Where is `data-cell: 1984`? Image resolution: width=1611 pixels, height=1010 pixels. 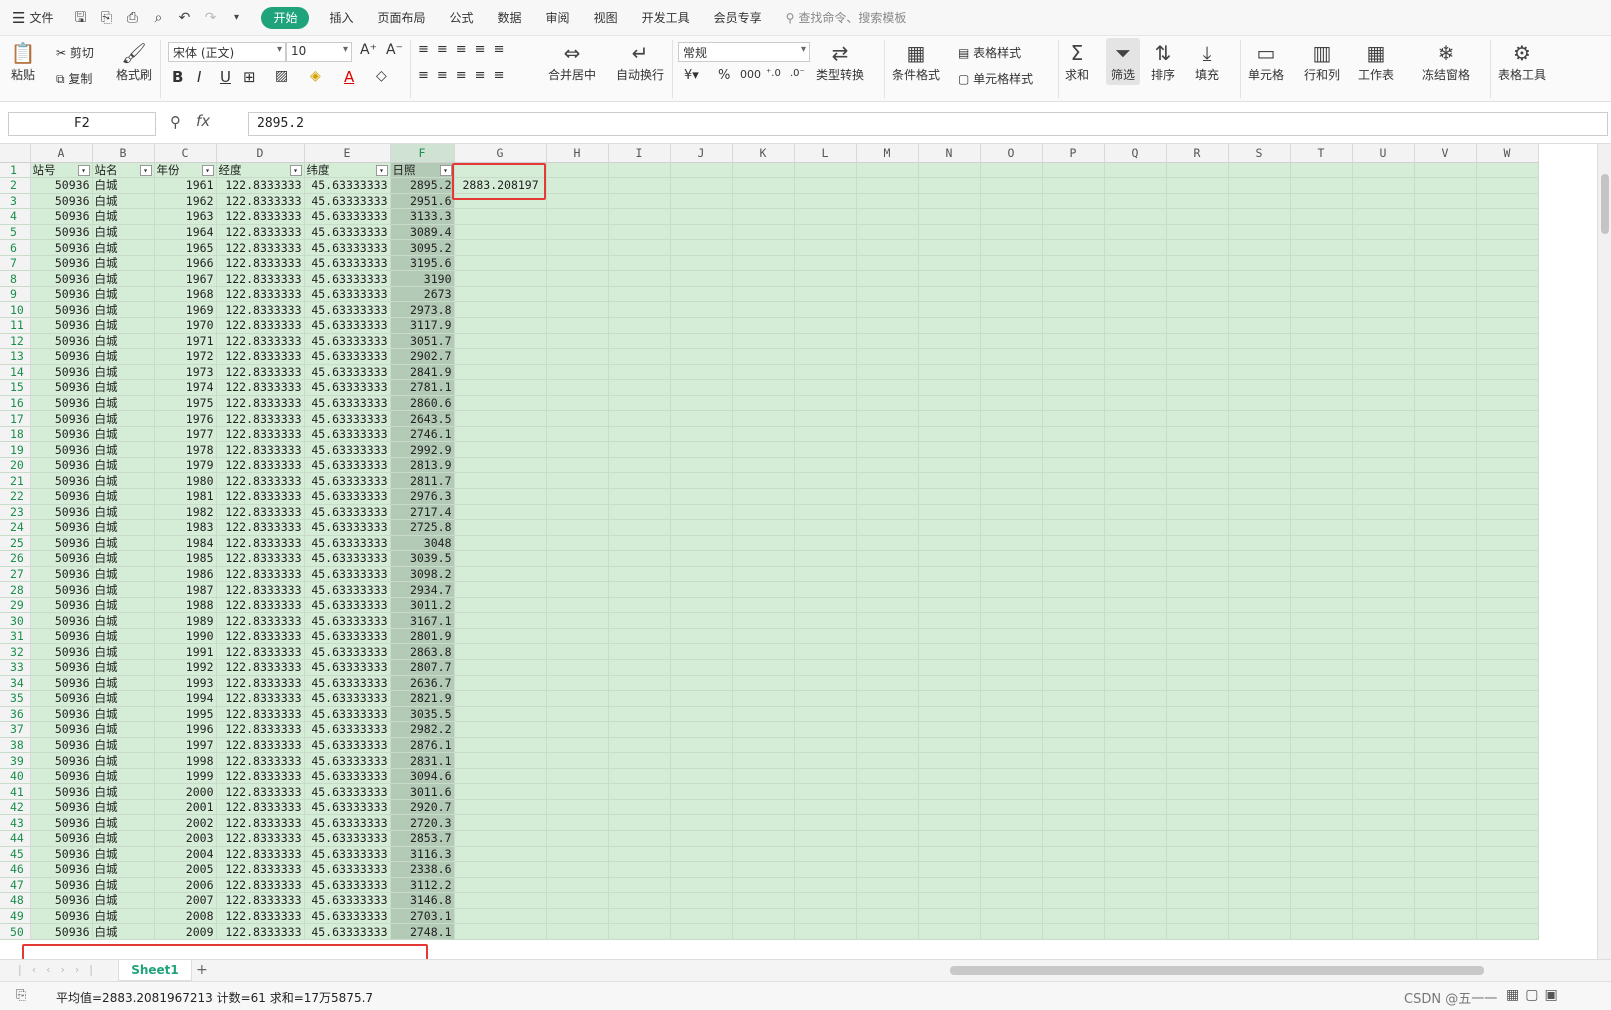 data-cell: 1984 is located at coordinates (185, 543).